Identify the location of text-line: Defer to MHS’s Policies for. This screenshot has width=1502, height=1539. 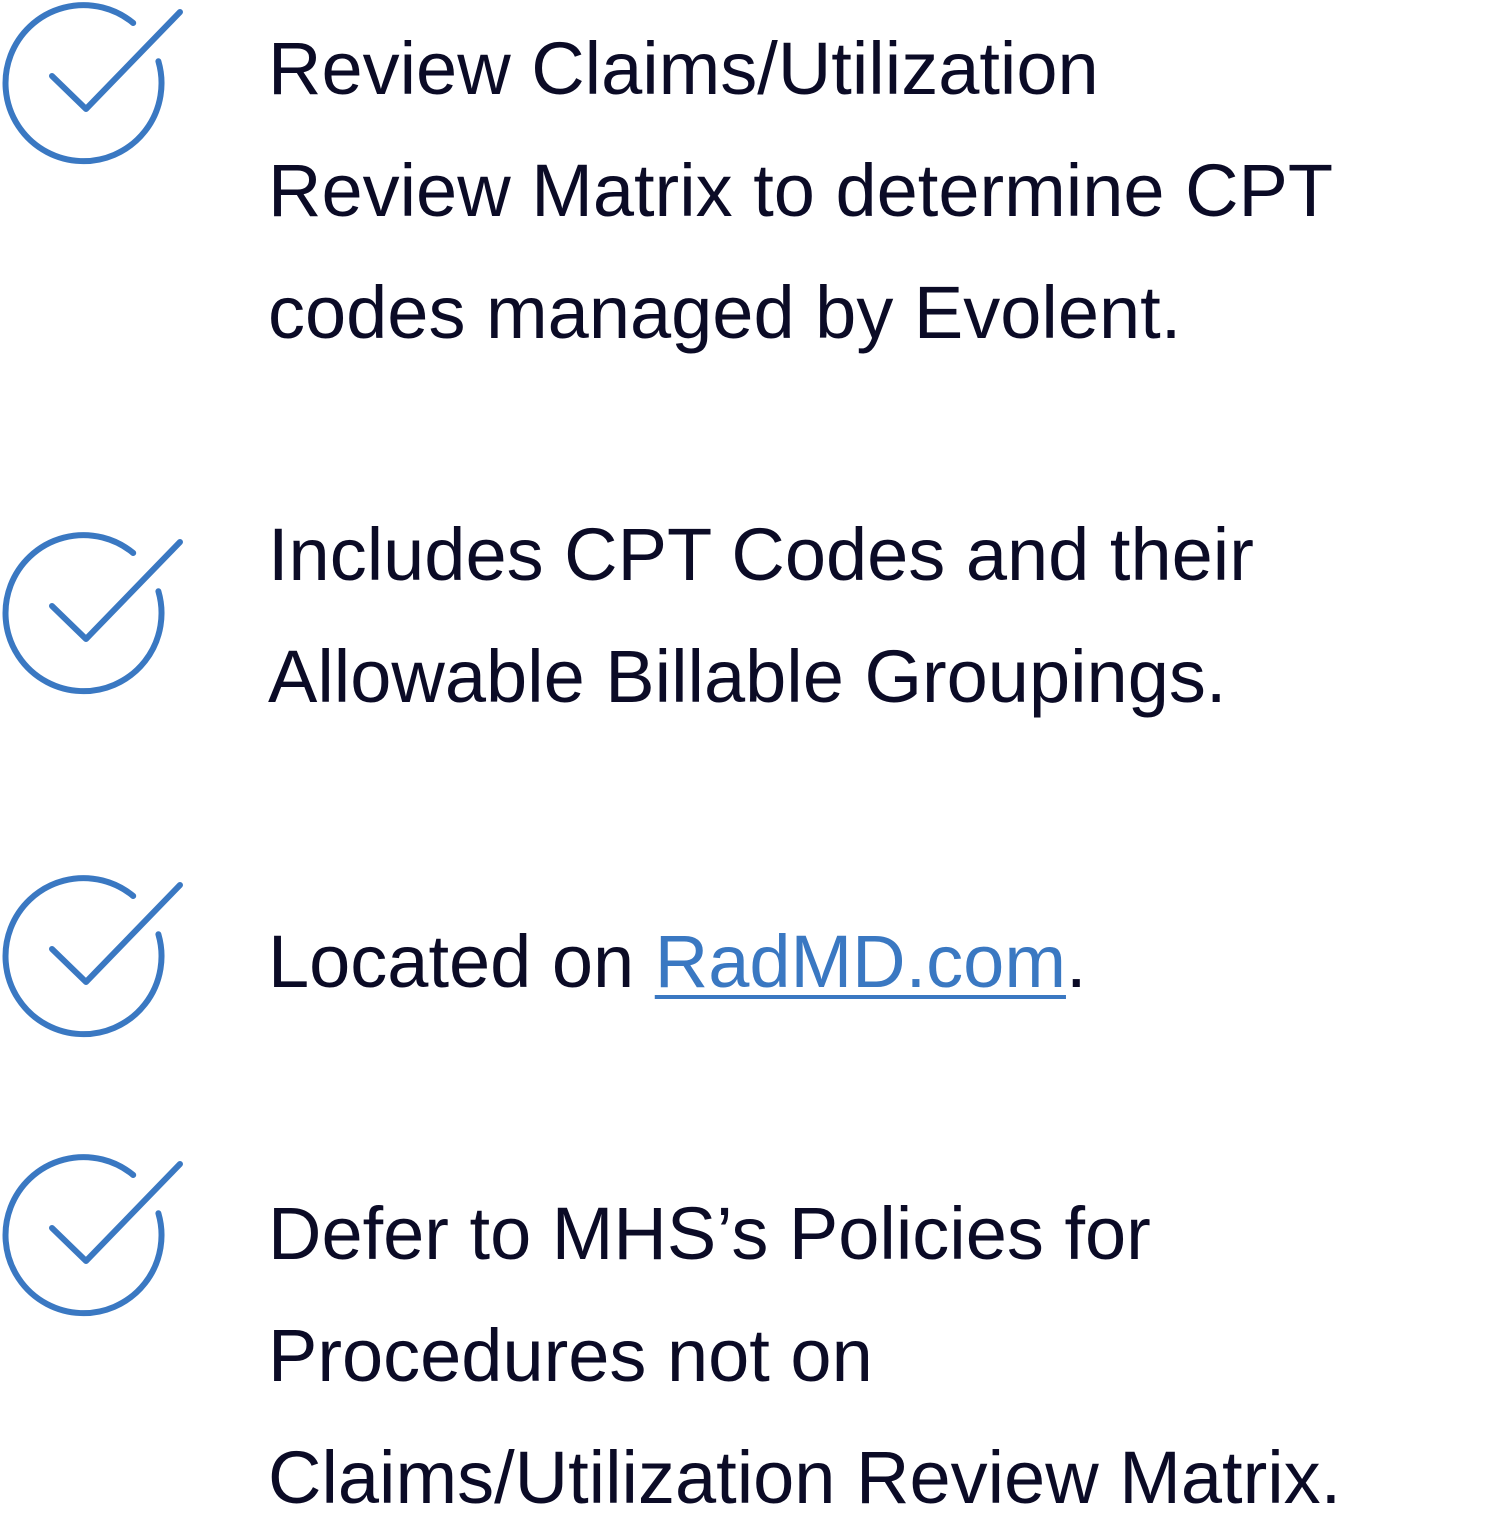
(709, 1233).